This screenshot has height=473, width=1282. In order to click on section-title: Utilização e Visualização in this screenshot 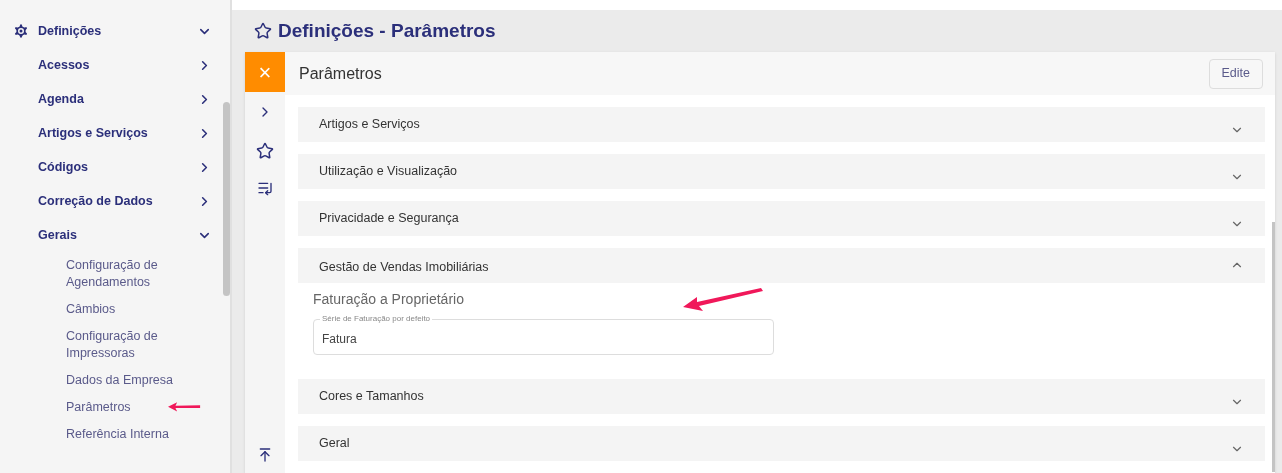, I will do `click(389, 172)`.